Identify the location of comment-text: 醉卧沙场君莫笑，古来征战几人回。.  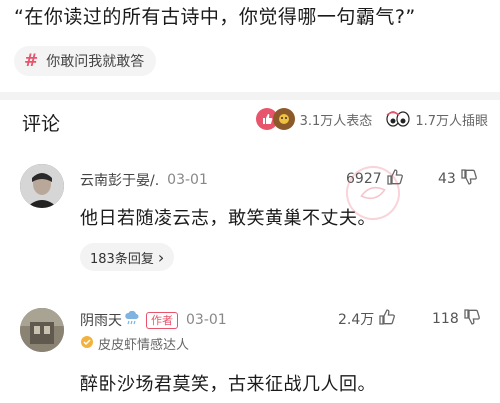
(228, 384).